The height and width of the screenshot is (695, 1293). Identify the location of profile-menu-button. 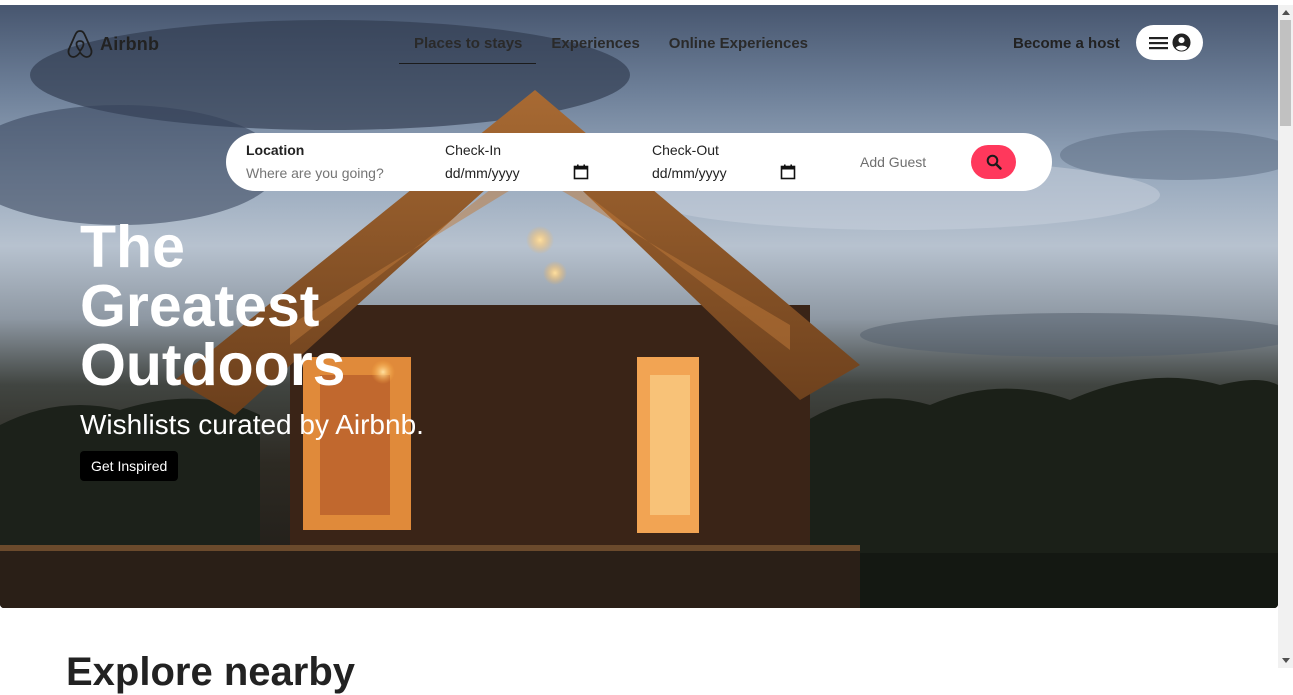
(1169, 42).